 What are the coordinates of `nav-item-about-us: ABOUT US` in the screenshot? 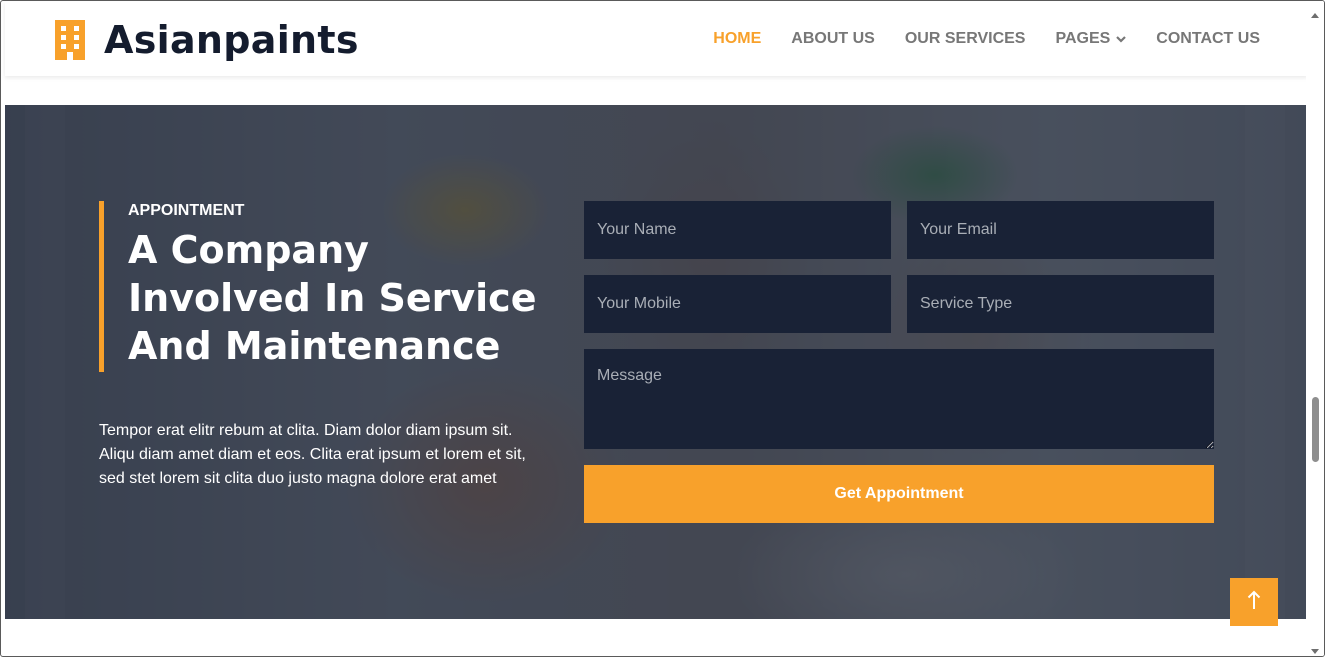 It's located at (833, 39).